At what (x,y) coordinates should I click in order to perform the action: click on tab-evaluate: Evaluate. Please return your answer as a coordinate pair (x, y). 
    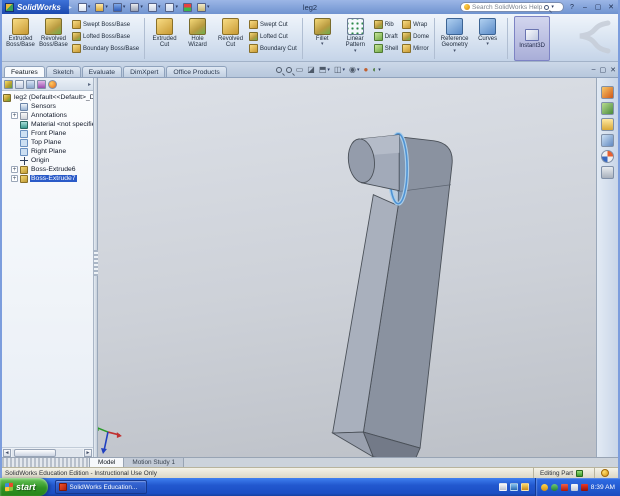
    Looking at the image, I should click on (102, 71).